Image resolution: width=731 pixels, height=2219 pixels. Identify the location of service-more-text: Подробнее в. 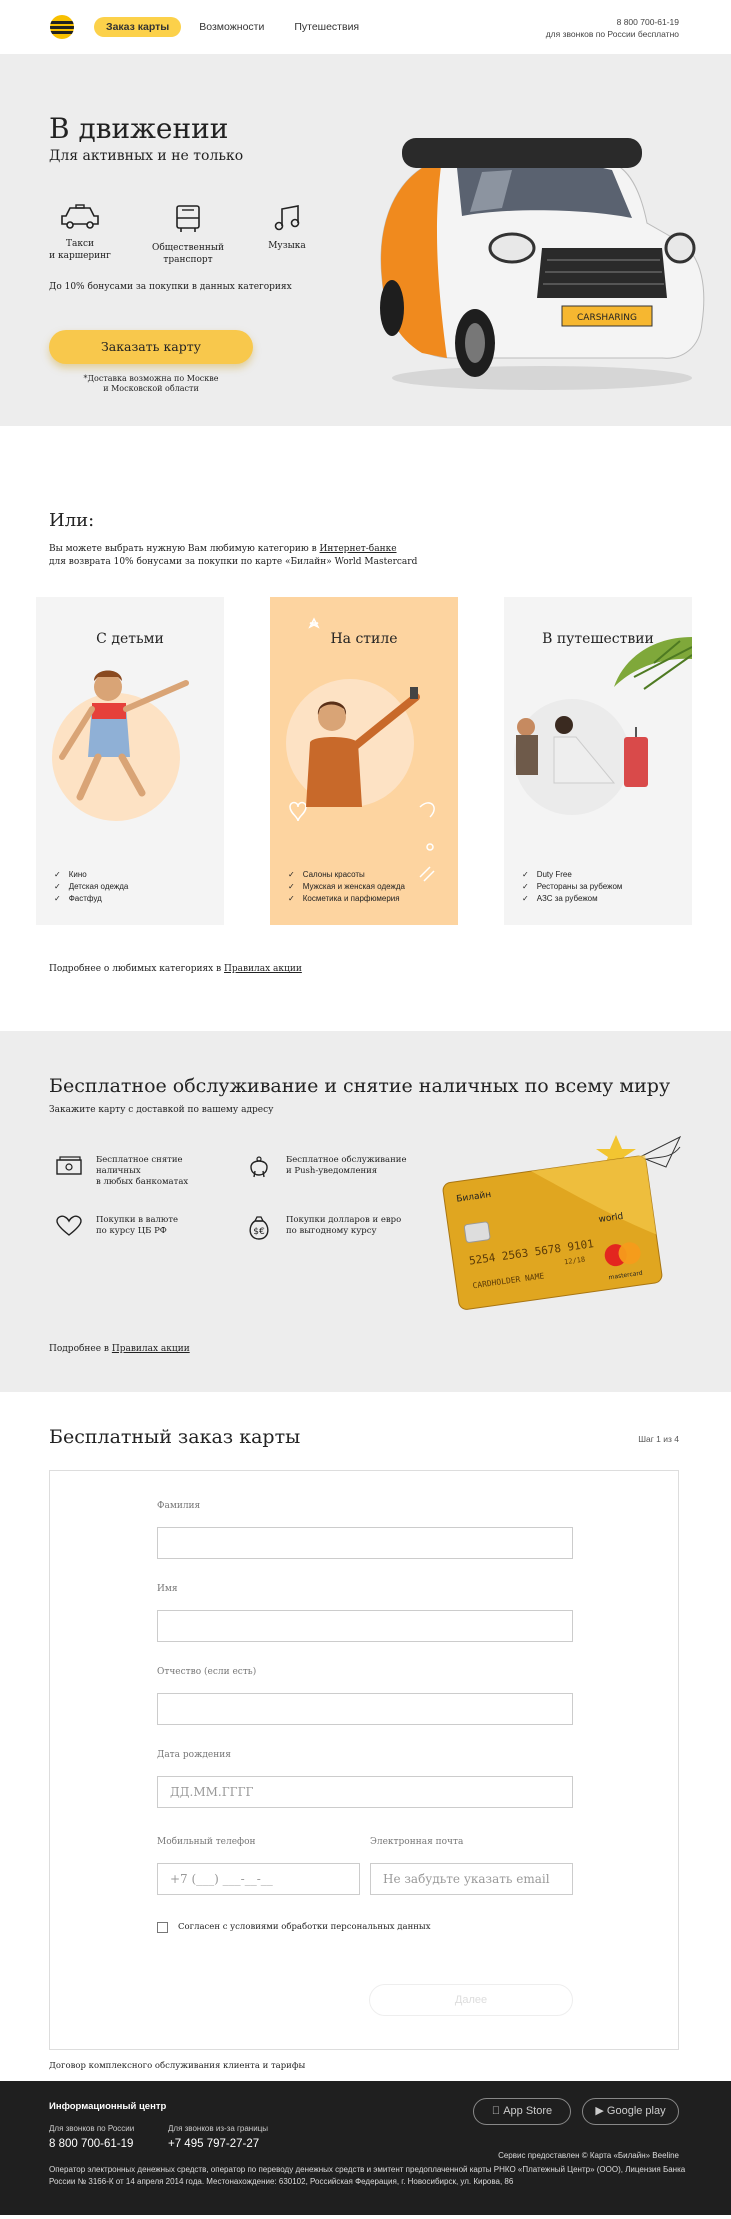
(80, 1349).